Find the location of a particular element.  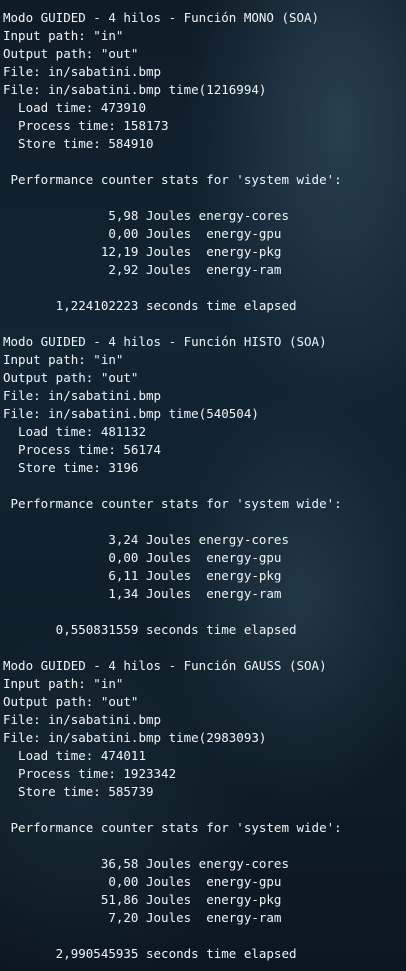

terminal-line: Store time: 585739 is located at coordinates (78, 791).